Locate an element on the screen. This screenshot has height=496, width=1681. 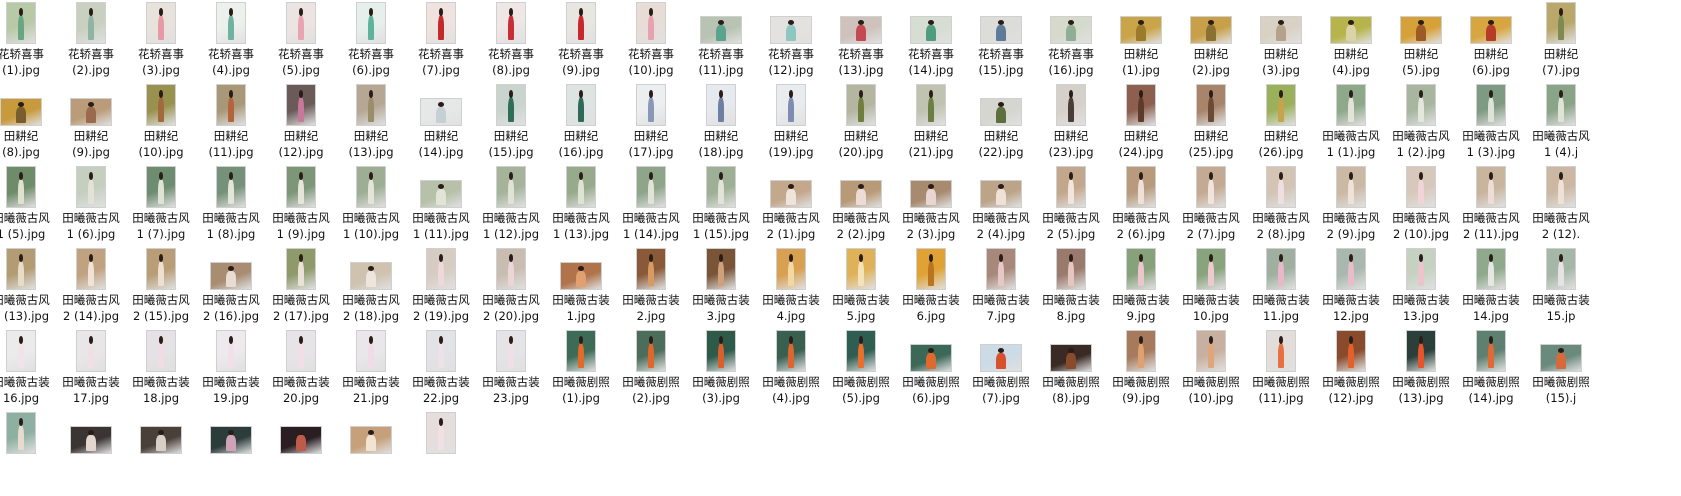
file-item: 田曦薇古装 2.jpg is located at coordinates (651, 289).